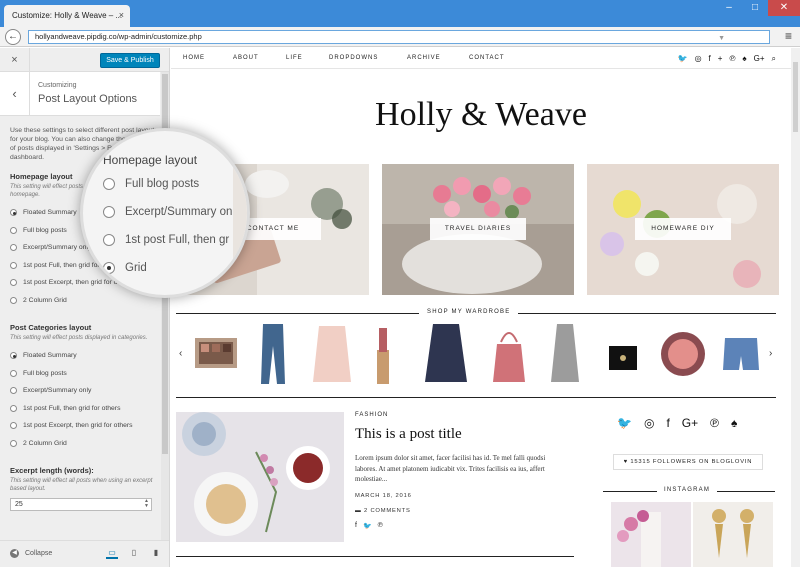  Describe the element at coordinates (121, 15) in the screenshot. I see `tab-close-icon: ×` at that location.